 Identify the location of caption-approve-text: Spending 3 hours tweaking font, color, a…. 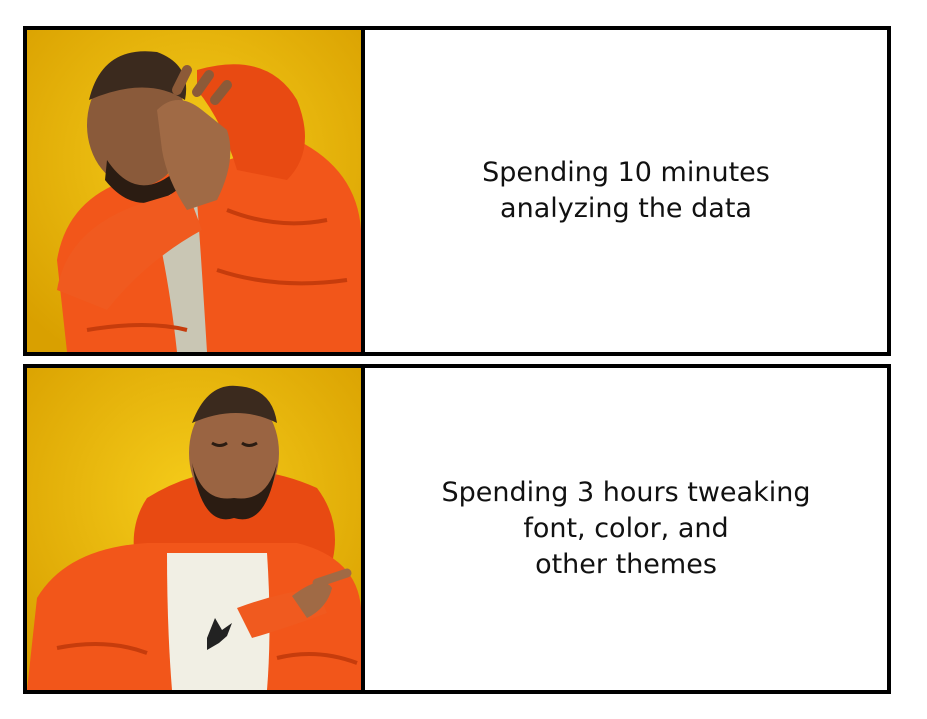
(626, 528).